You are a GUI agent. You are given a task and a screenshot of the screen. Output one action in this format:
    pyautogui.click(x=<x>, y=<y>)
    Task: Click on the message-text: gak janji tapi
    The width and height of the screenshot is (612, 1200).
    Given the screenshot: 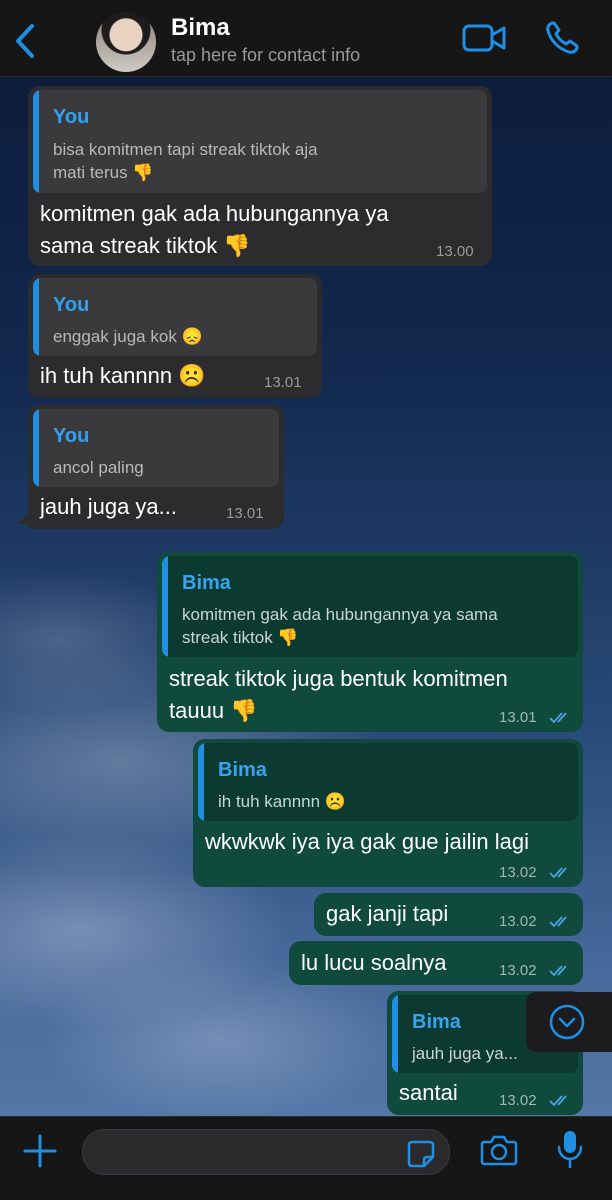 What is the action you would take?
    pyautogui.click(x=387, y=913)
    